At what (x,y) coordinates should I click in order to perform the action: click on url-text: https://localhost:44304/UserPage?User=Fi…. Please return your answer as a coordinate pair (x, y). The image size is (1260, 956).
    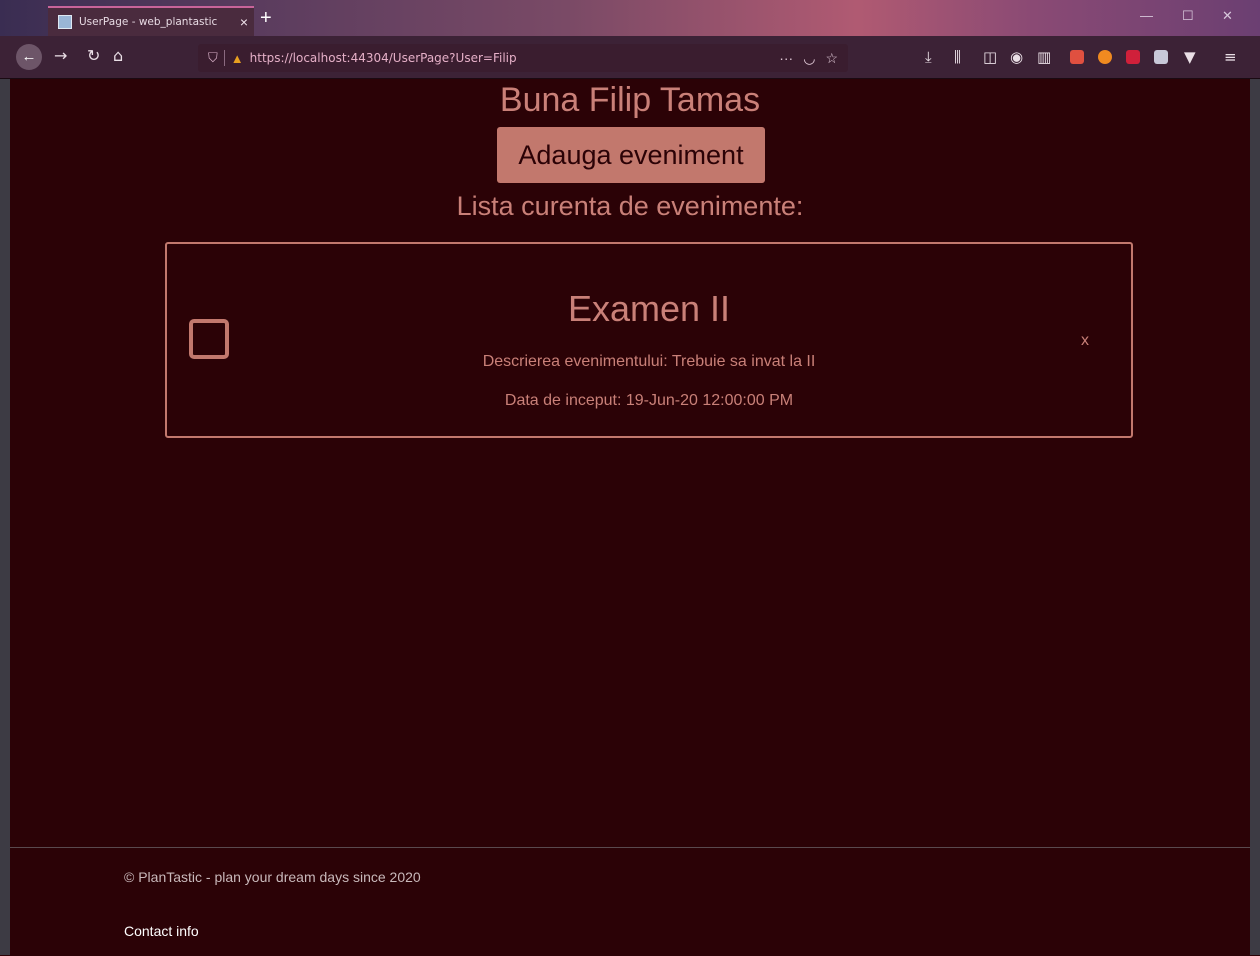
    Looking at the image, I should click on (515, 58).